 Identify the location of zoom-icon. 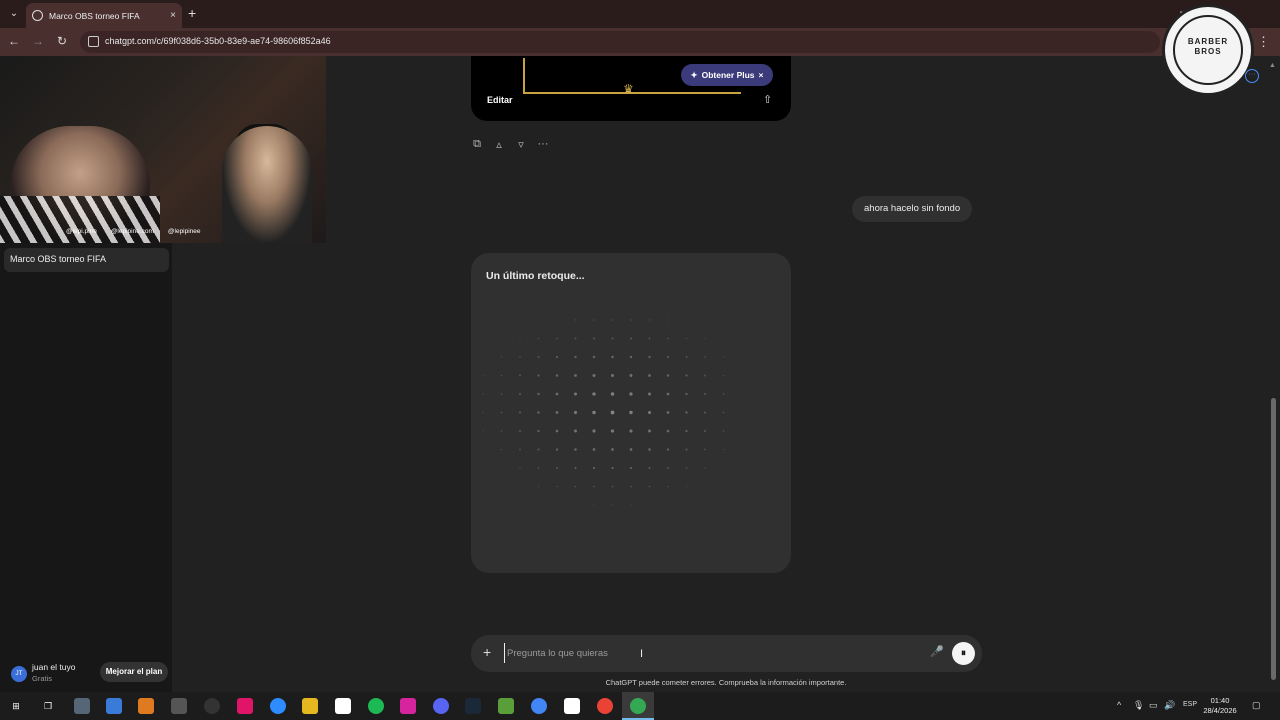
(278, 706).